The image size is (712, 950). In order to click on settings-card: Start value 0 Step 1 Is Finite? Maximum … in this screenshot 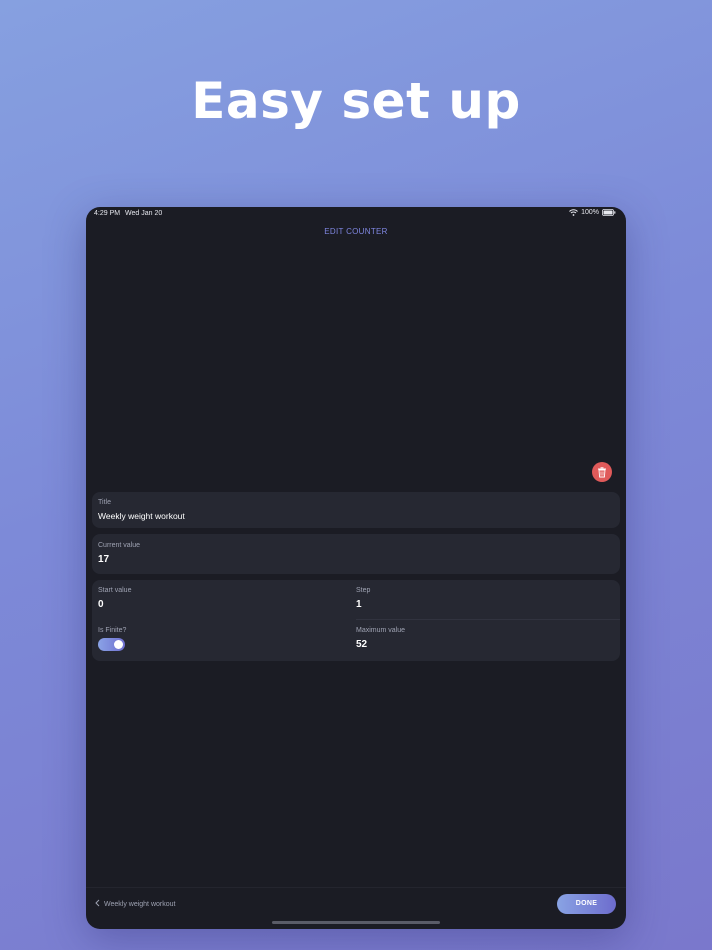, I will do `click(356, 620)`.